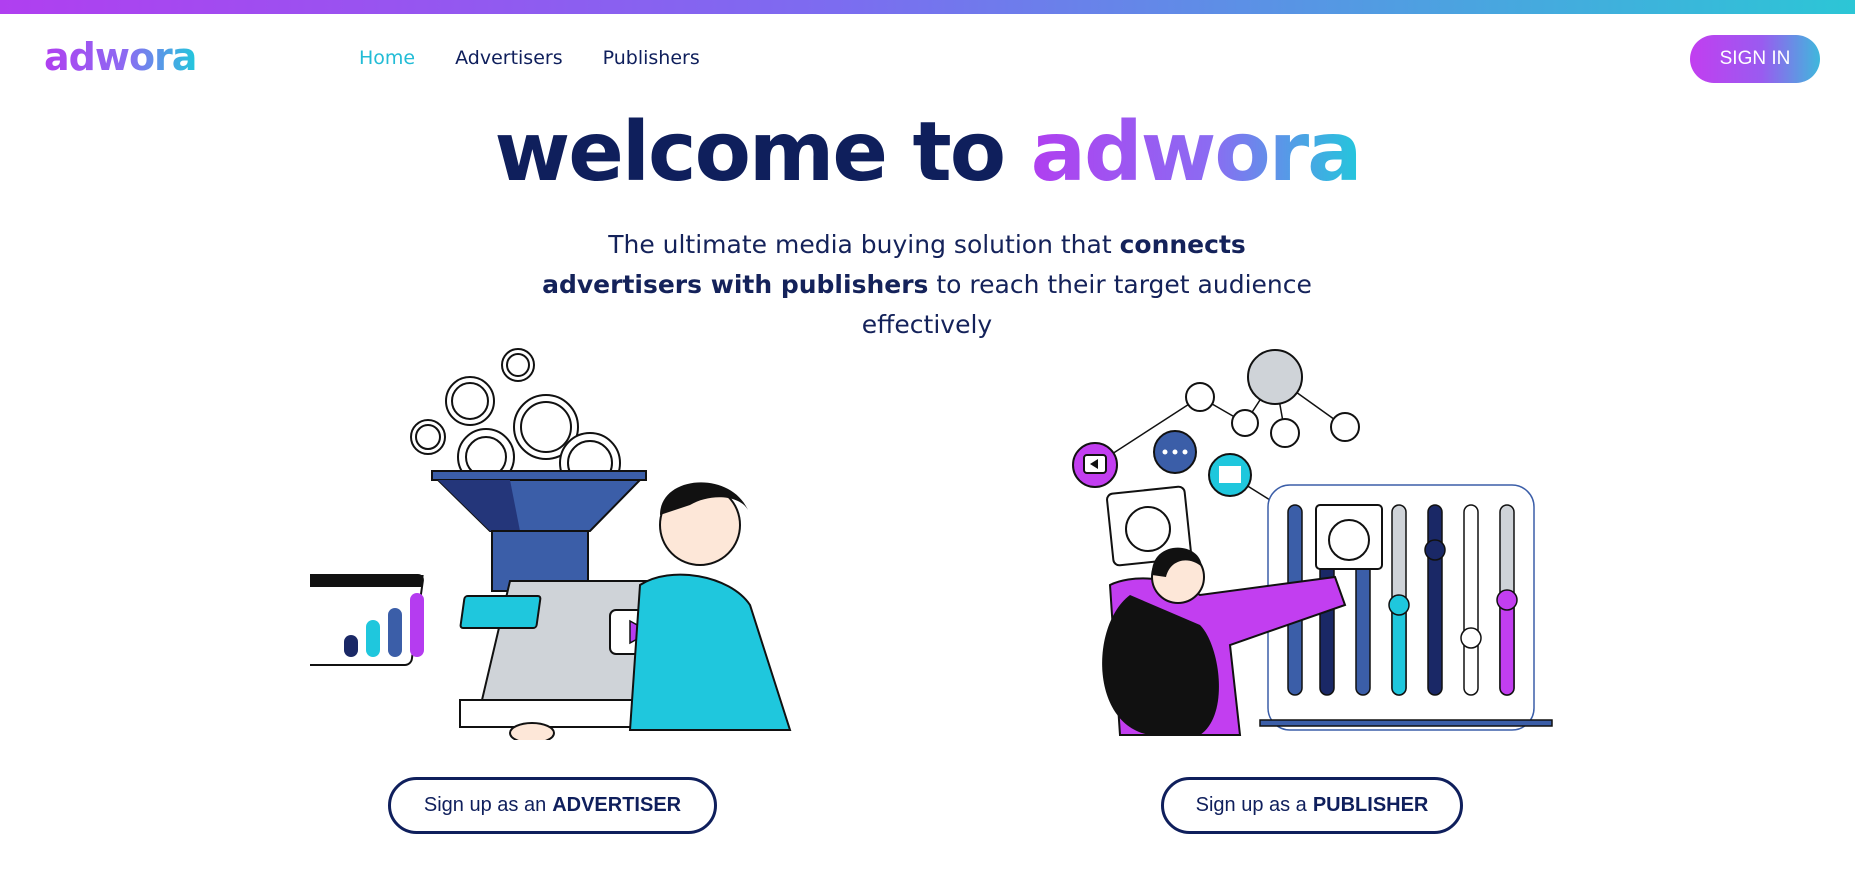 The height and width of the screenshot is (877, 1855). What do you see at coordinates (1755, 59) in the screenshot?
I see `sign-in-button: SIGN IN` at bounding box center [1755, 59].